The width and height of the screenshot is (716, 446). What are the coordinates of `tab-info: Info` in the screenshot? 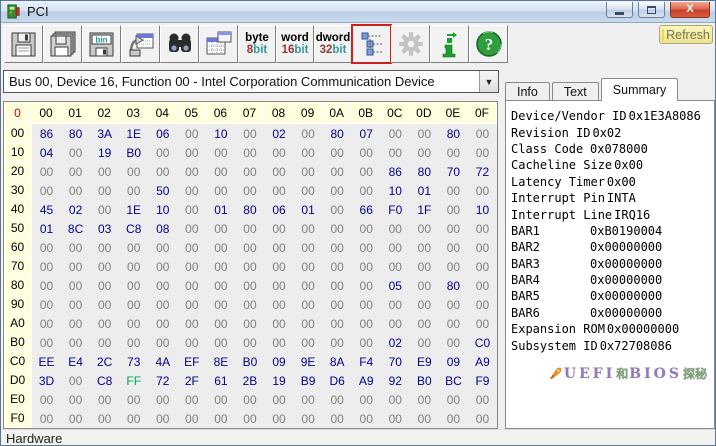 It's located at (527, 91).